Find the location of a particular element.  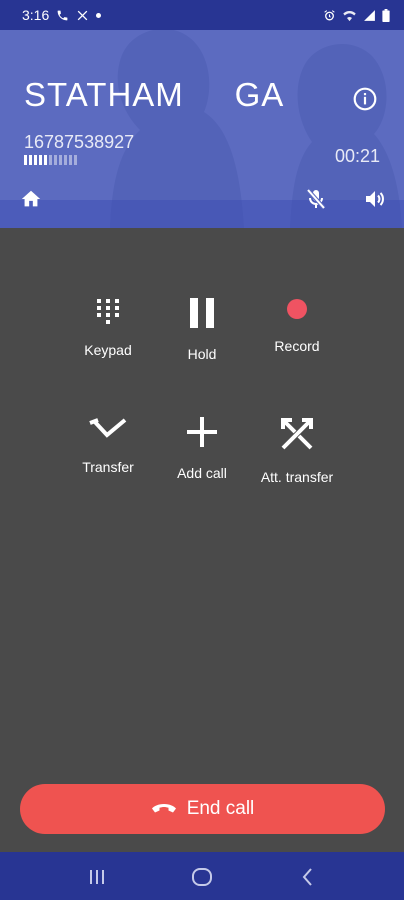

plus-icon is located at coordinates (202, 432).